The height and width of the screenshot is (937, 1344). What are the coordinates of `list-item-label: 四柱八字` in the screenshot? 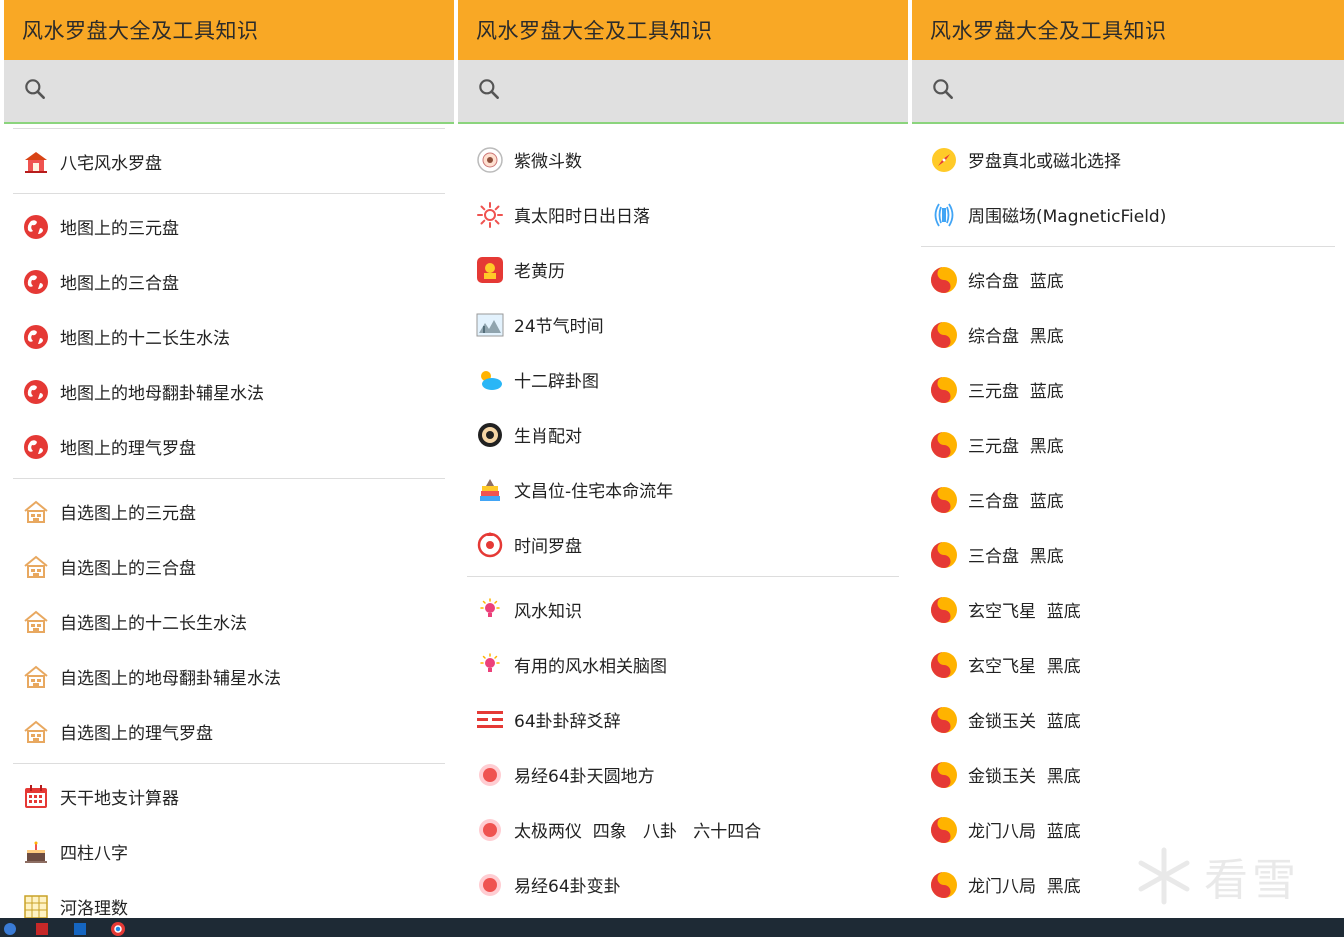 It's located at (94, 854).